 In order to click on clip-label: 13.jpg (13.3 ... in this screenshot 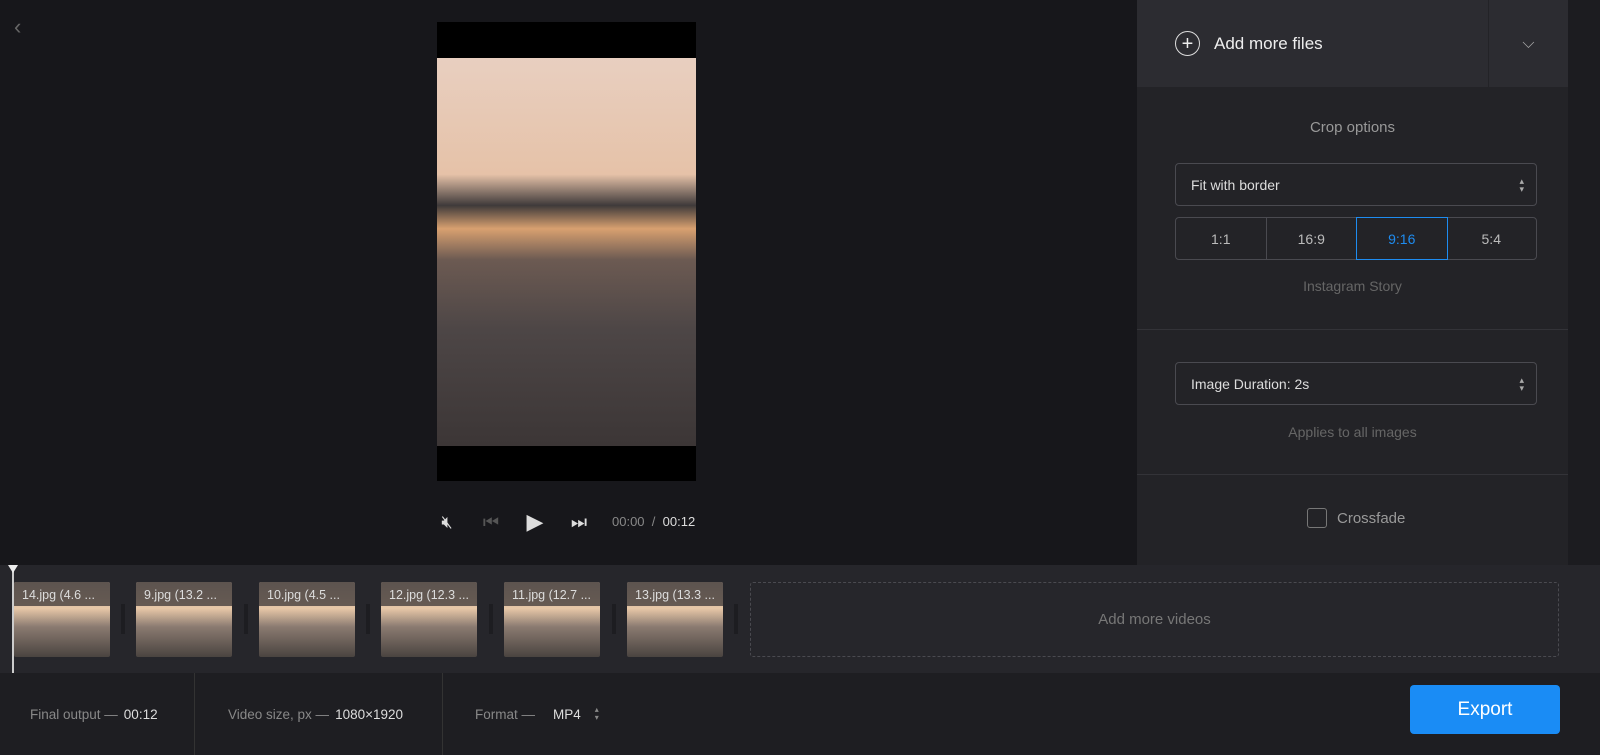, I will do `click(675, 594)`.